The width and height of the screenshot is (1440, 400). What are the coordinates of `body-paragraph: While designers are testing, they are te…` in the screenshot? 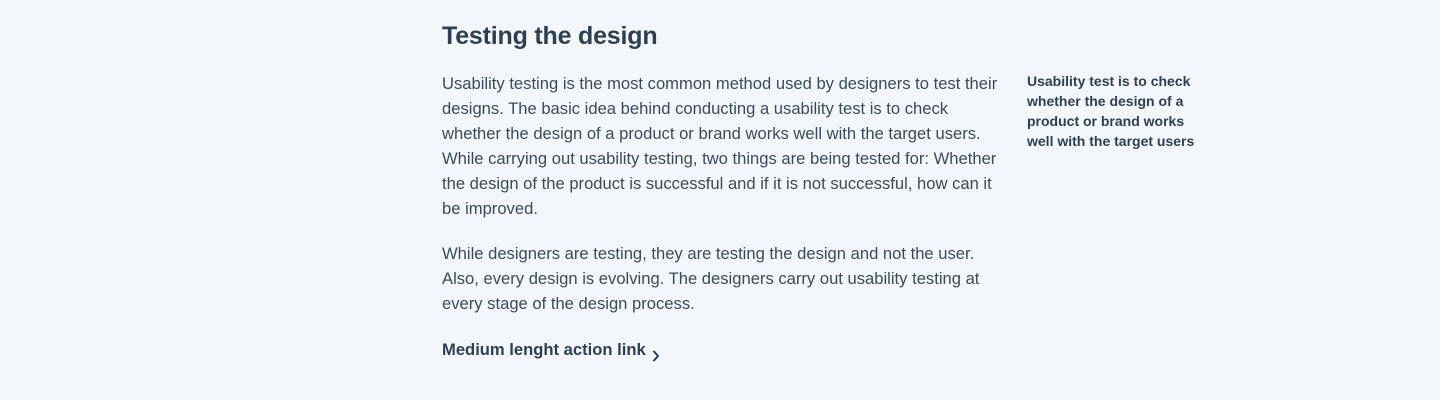 It's located at (711, 278).